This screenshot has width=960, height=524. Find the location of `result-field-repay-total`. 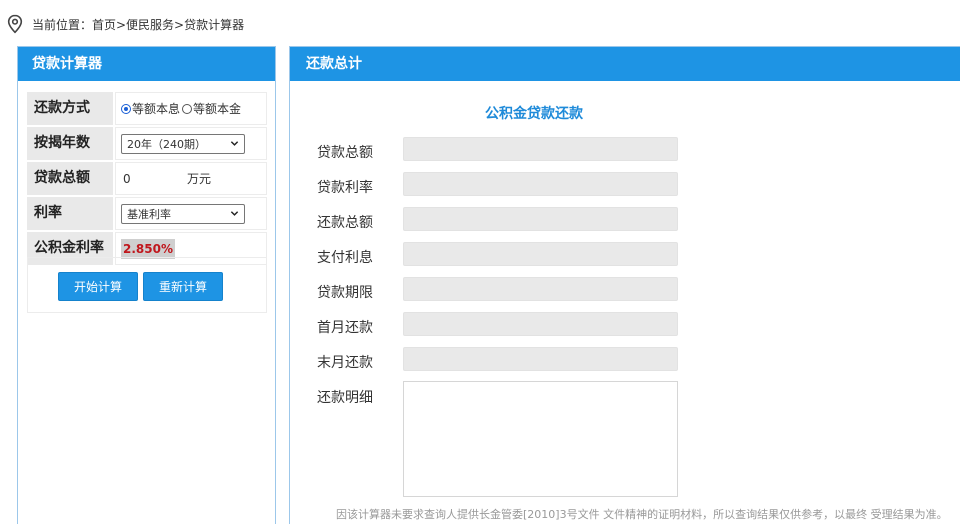

result-field-repay-total is located at coordinates (540, 219).